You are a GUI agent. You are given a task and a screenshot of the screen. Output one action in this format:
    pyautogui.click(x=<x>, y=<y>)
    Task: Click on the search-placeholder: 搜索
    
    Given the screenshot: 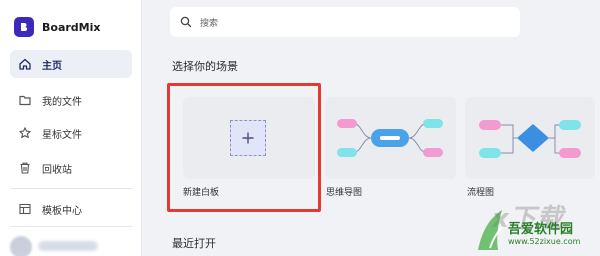 What is the action you would take?
    pyautogui.click(x=209, y=23)
    